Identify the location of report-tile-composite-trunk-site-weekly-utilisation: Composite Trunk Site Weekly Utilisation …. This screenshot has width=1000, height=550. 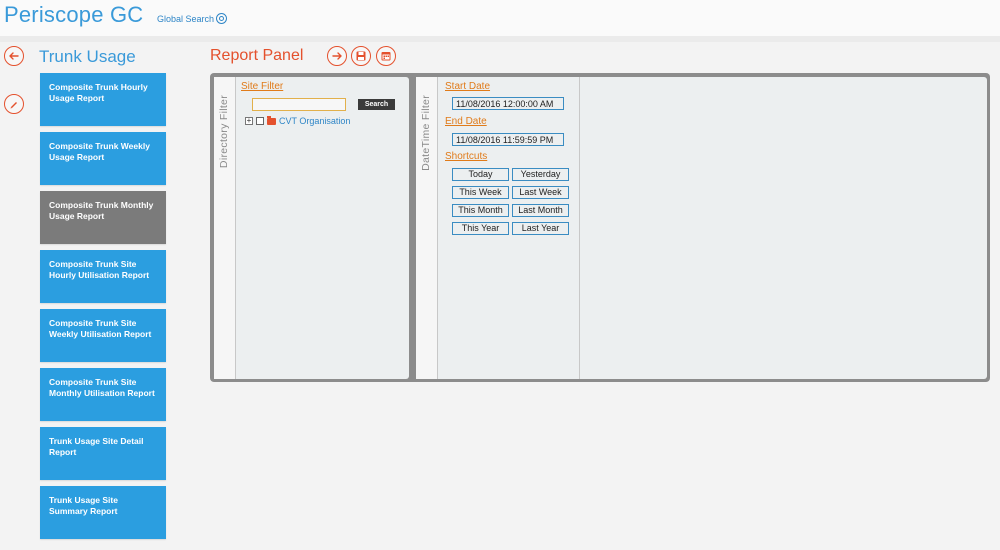
(103, 335).